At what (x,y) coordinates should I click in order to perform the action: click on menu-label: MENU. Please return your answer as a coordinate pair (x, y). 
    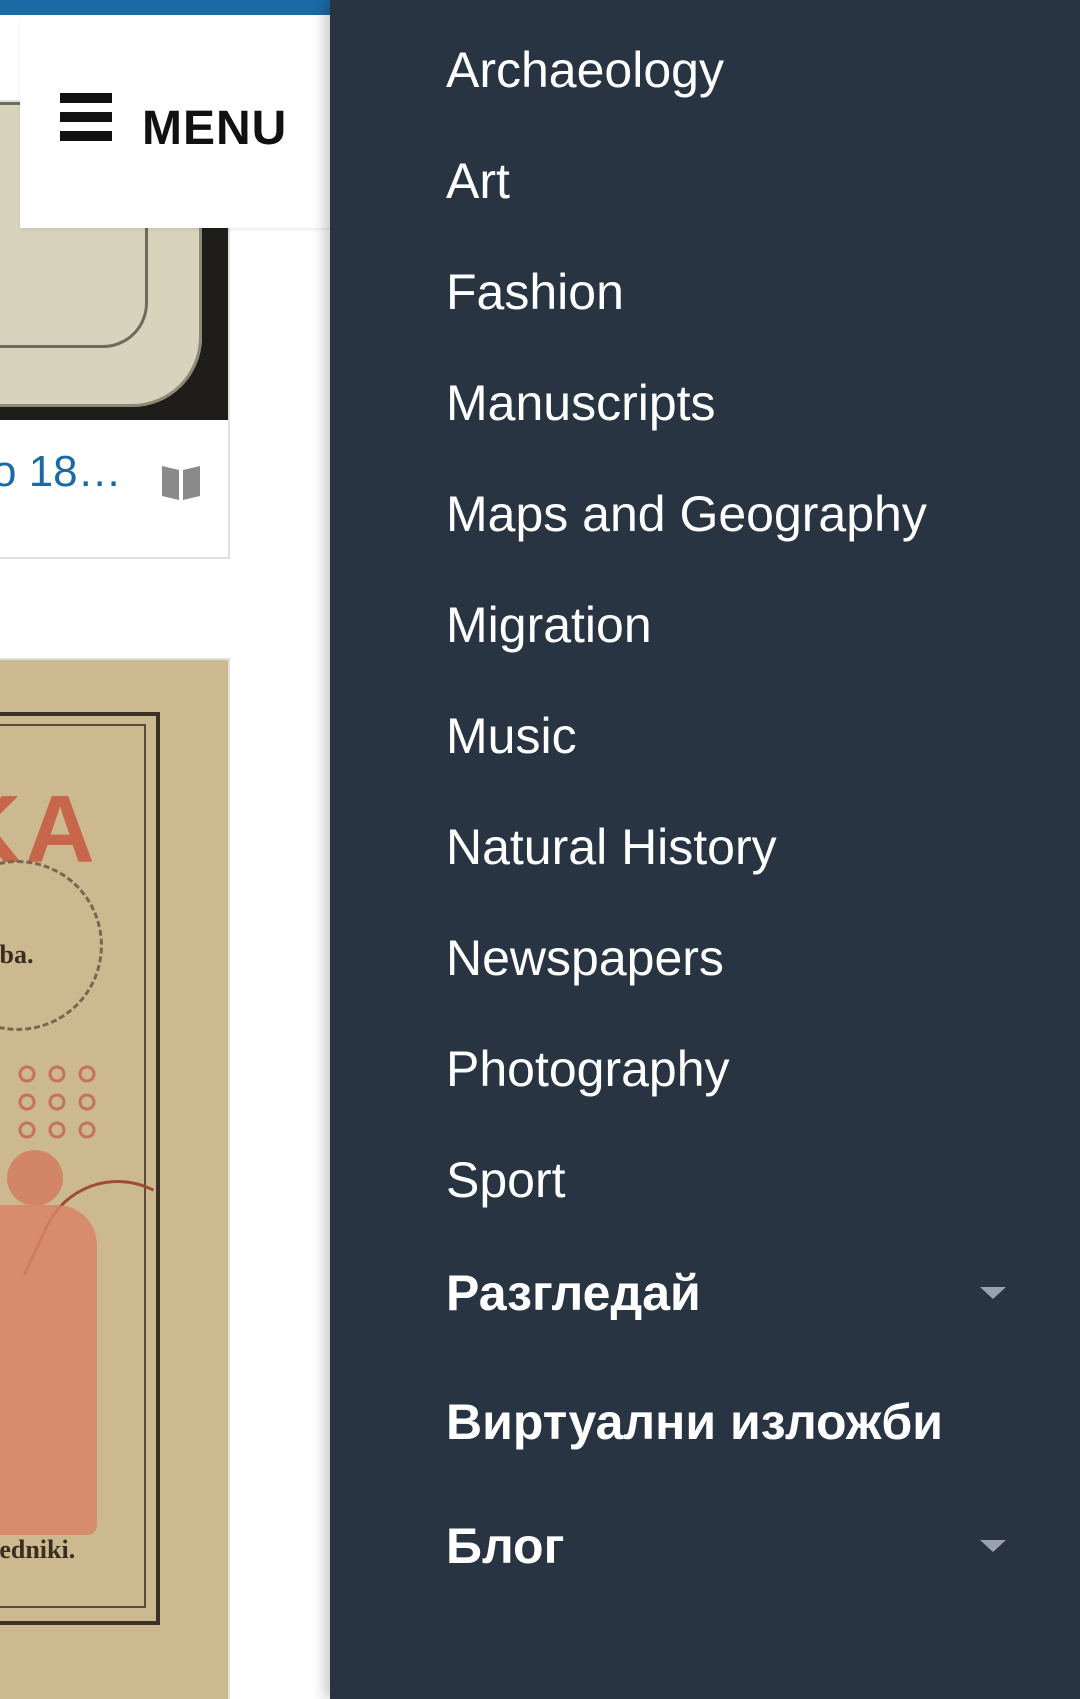
    Looking at the image, I should click on (215, 128).